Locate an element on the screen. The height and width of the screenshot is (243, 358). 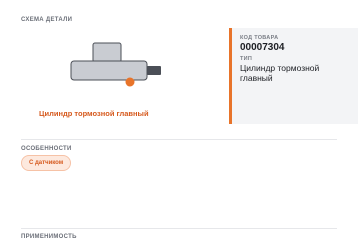
feature-badge: С датчиком is located at coordinates (46, 163).